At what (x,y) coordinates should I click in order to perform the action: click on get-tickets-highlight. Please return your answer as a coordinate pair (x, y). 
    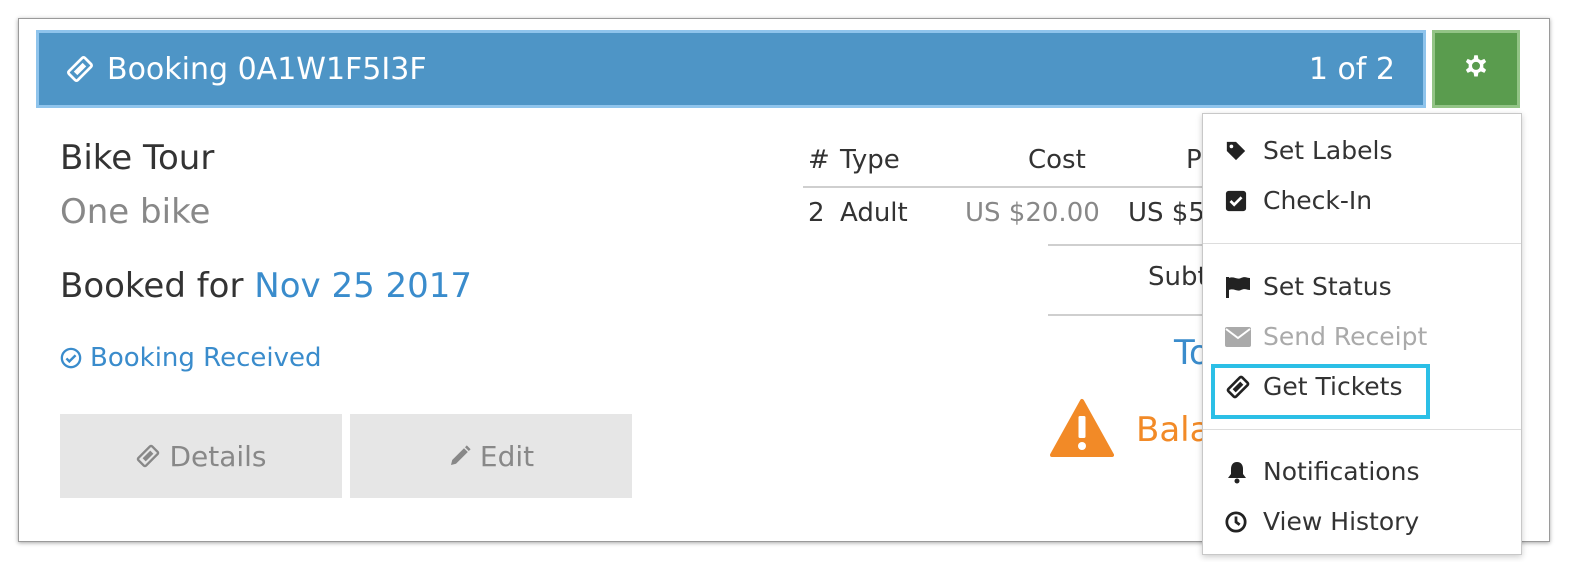
    Looking at the image, I should click on (1320, 391).